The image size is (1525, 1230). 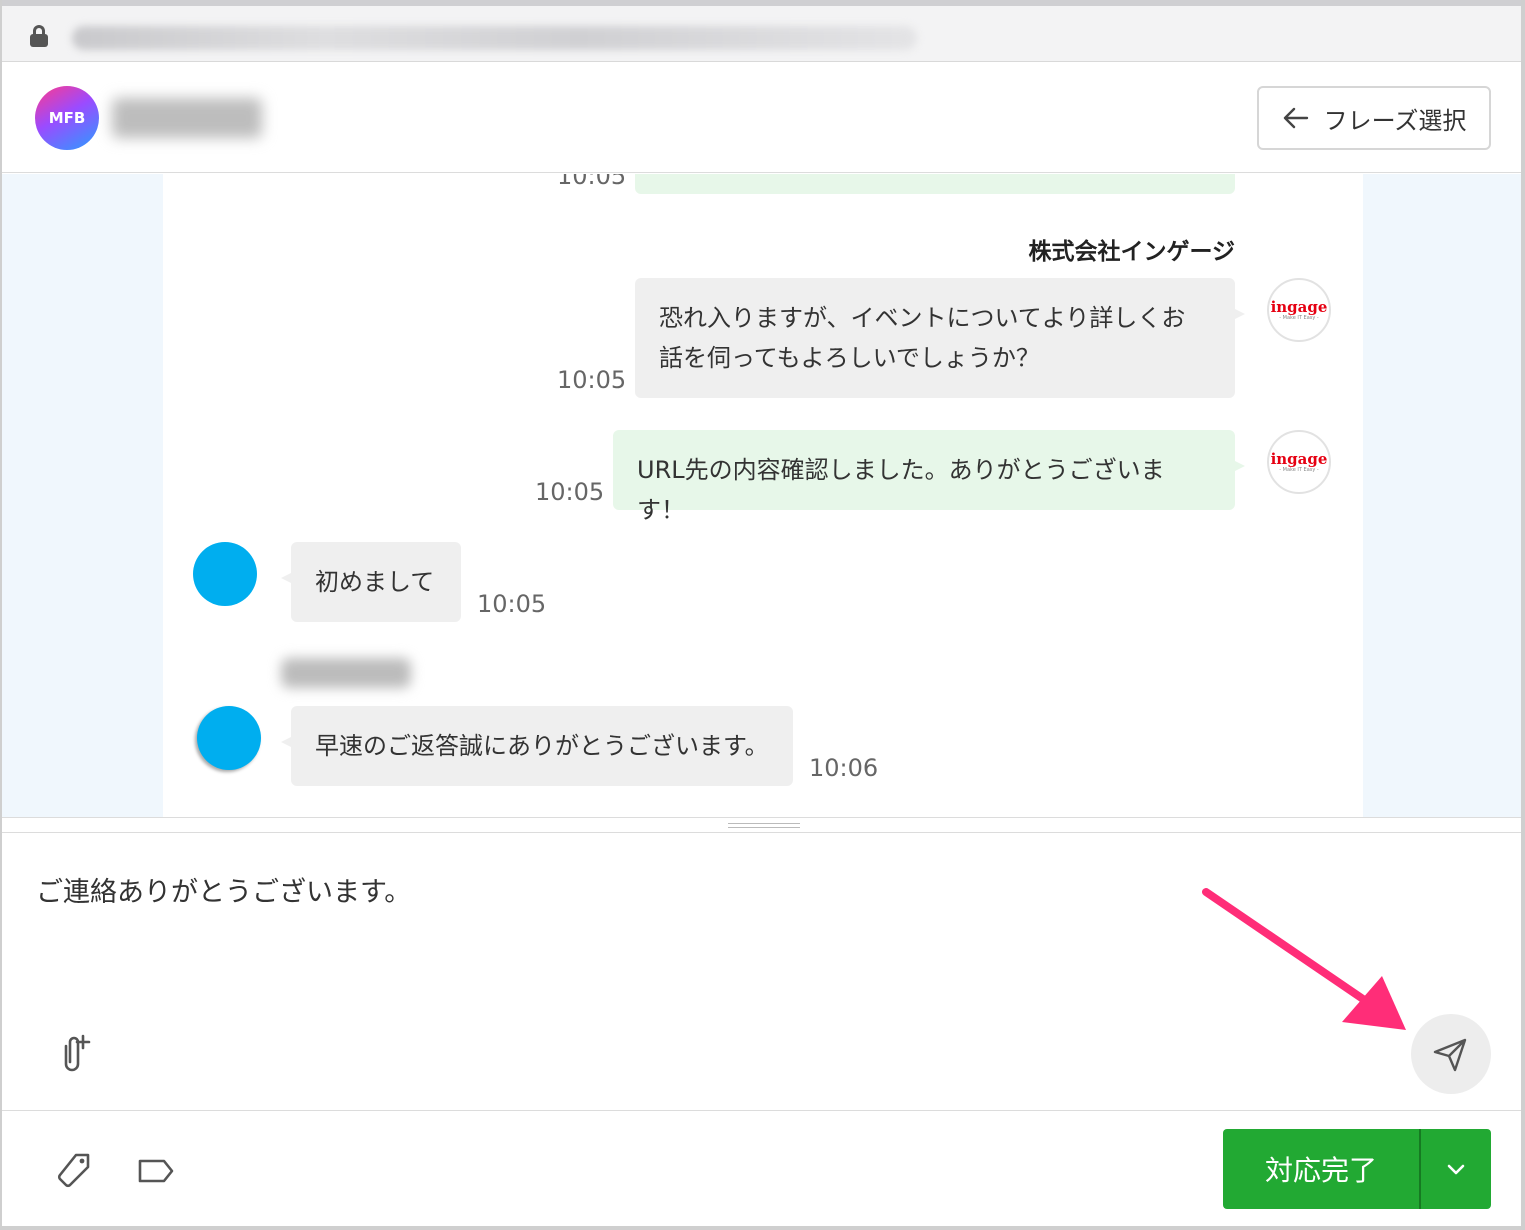 I want to click on phrase-select-button: フレーズ選択, so click(x=1374, y=118).